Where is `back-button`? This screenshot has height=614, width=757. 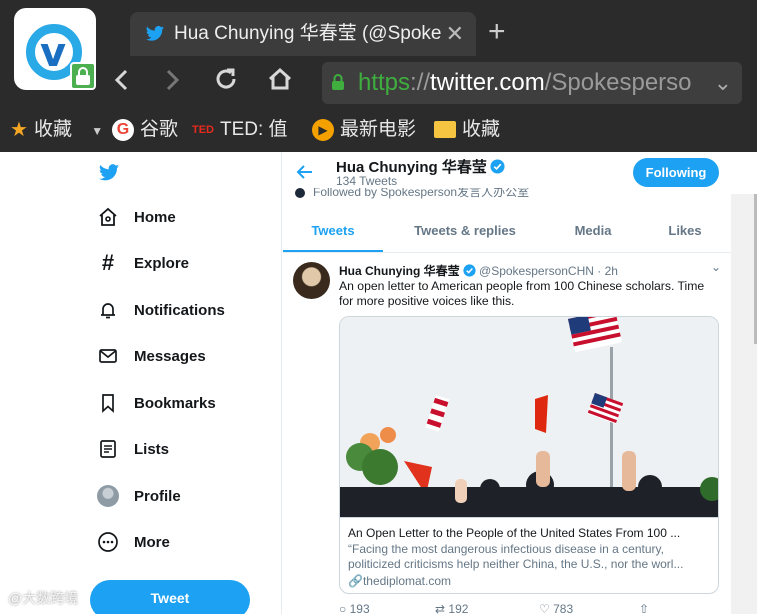
back-button is located at coordinates (122, 83).